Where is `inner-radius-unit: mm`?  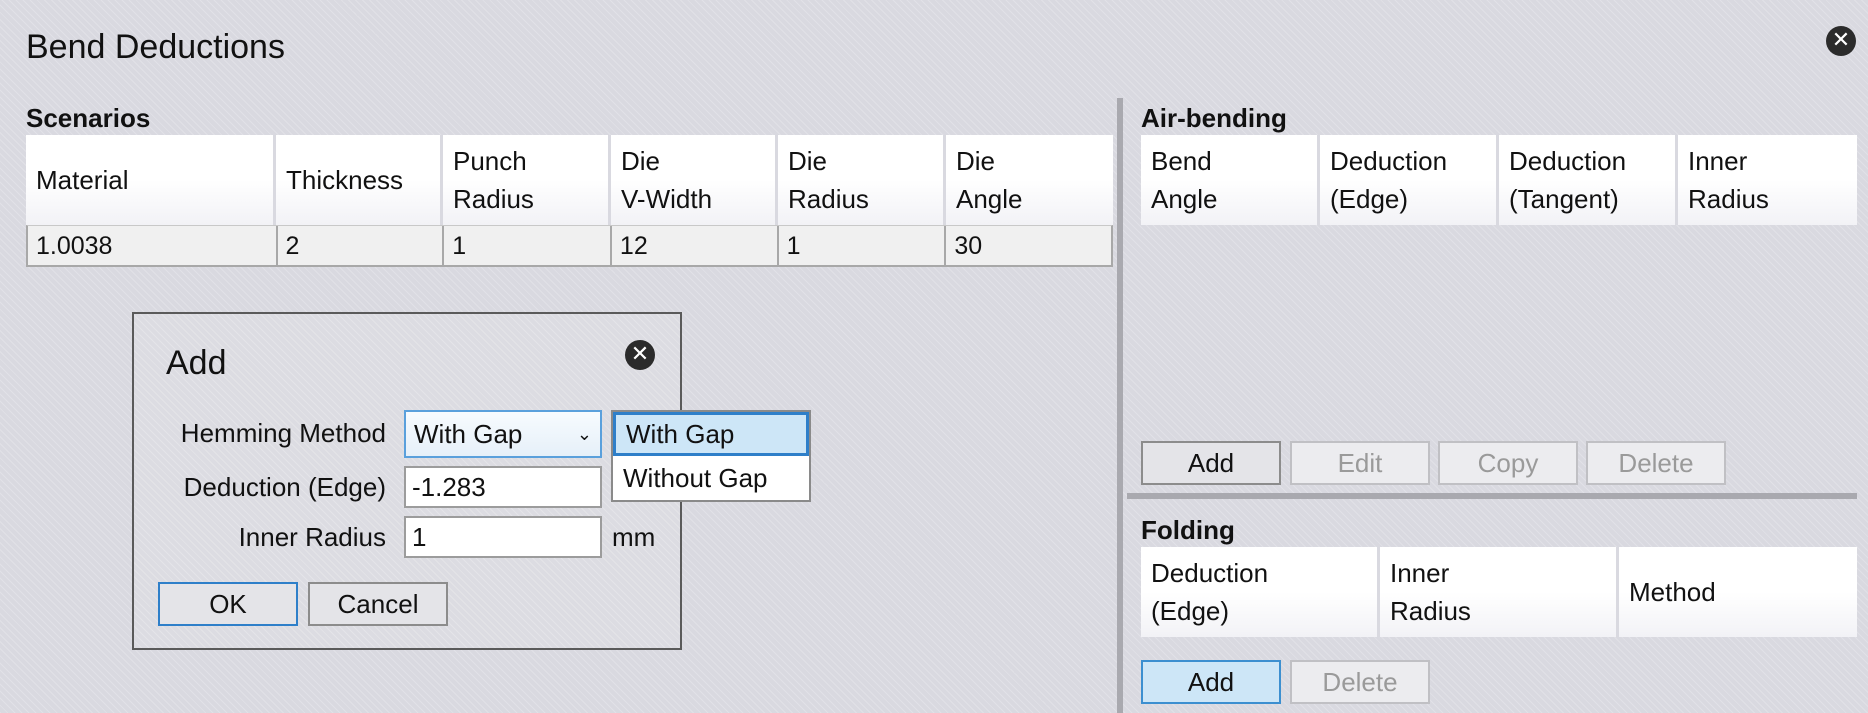
inner-radius-unit: mm is located at coordinates (634, 537).